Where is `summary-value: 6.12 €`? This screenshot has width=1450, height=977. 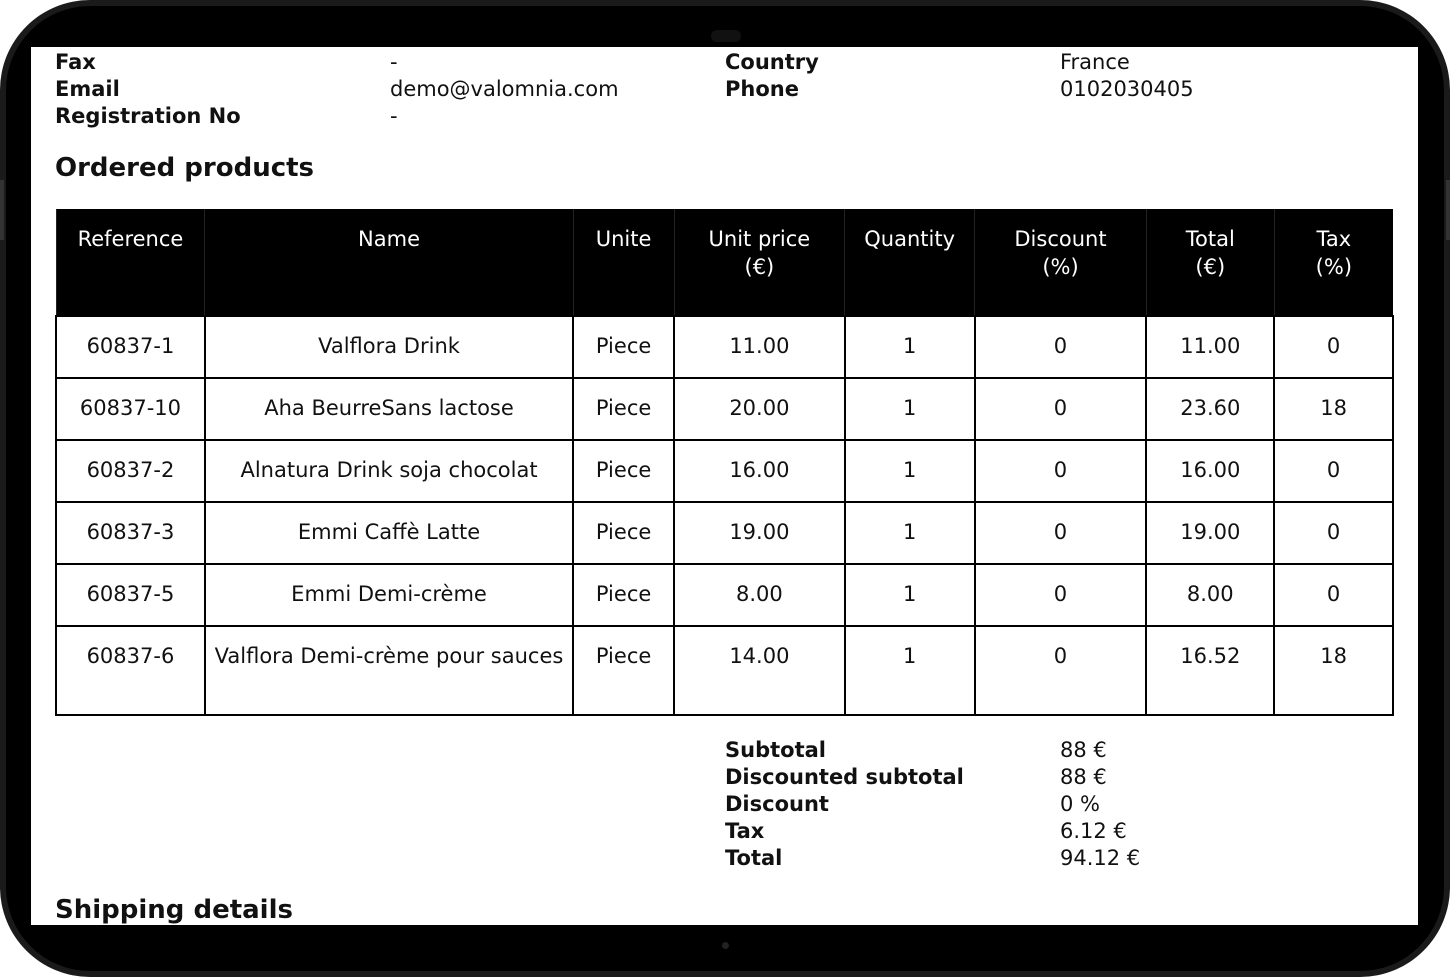 summary-value: 6.12 € is located at coordinates (1093, 831).